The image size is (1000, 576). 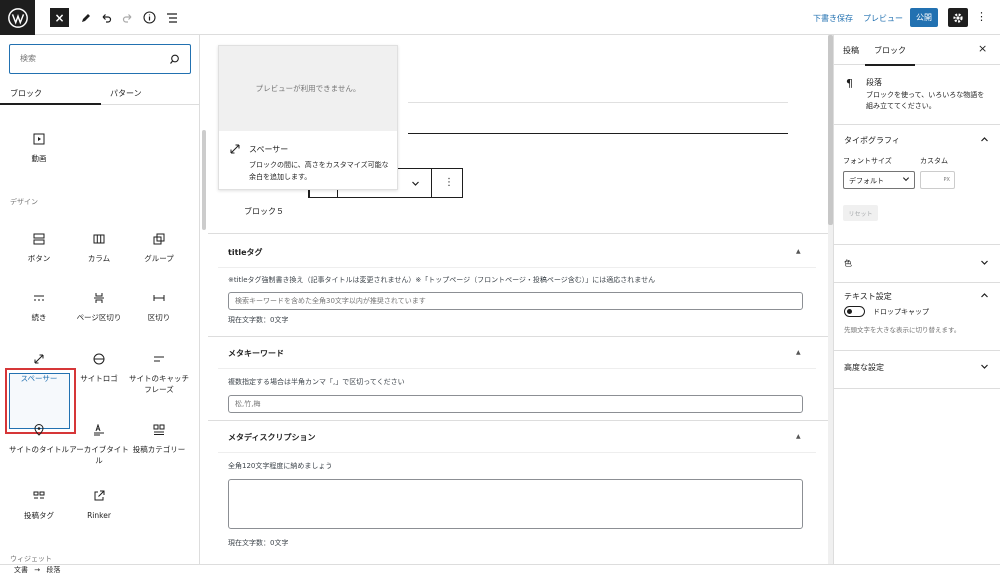 What do you see at coordinates (159, 317) in the screenshot?
I see `block-item-label: 区切り` at bounding box center [159, 317].